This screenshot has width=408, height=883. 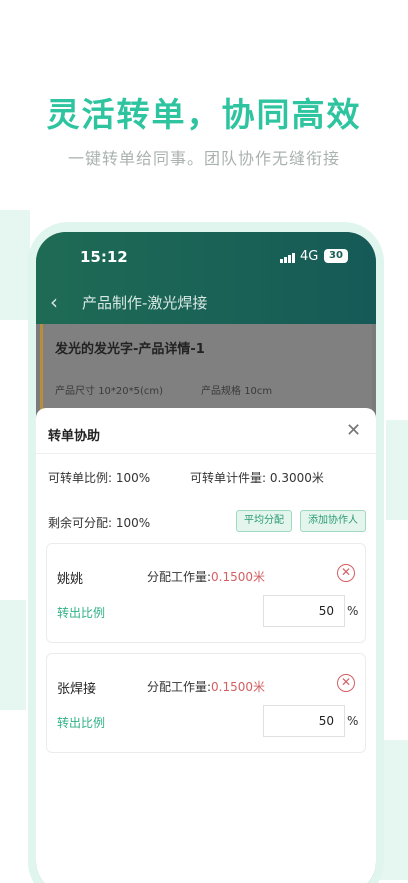 What do you see at coordinates (104, 257) in the screenshot?
I see `status-time: 15:12` at bounding box center [104, 257].